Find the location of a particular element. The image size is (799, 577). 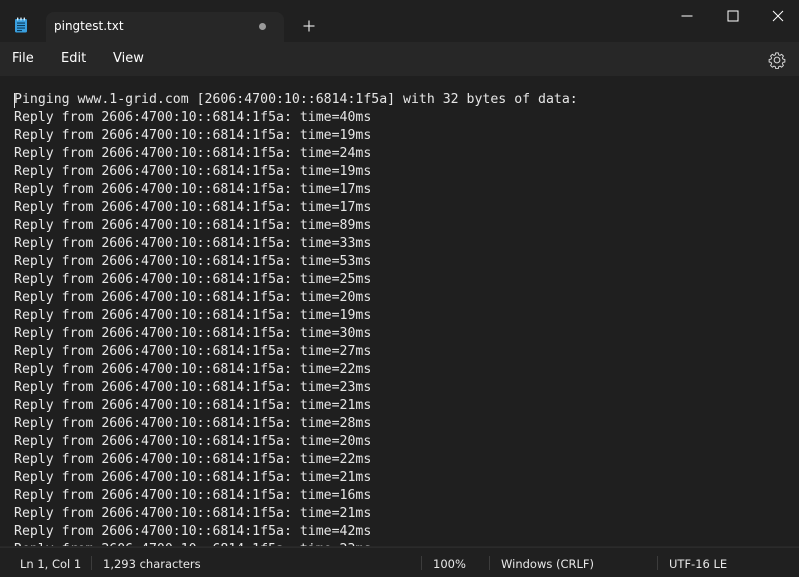

cursor-position: Ln 1, Col 1 is located at coordinates (50, 564).